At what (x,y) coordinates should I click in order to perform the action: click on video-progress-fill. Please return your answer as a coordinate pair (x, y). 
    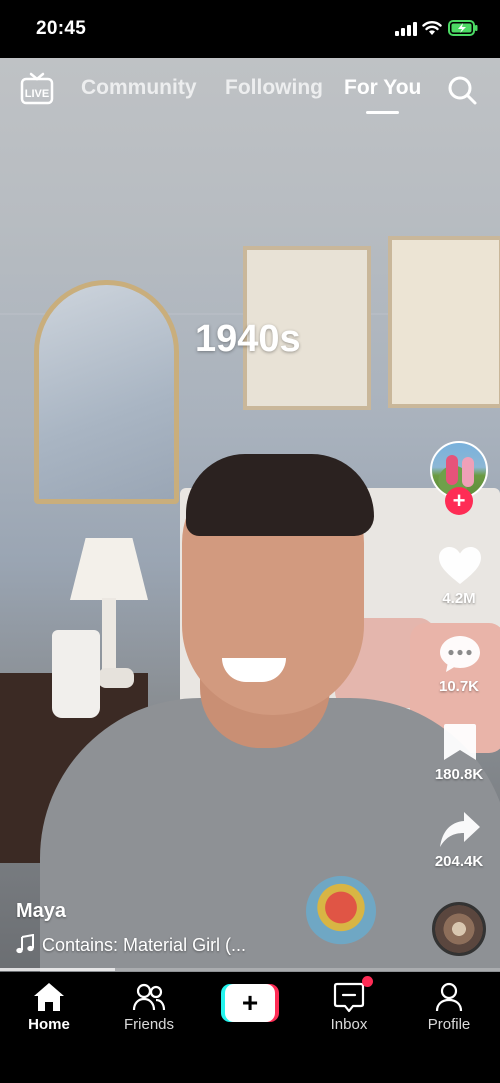
    Looking at the image, I should click on (57, 969).